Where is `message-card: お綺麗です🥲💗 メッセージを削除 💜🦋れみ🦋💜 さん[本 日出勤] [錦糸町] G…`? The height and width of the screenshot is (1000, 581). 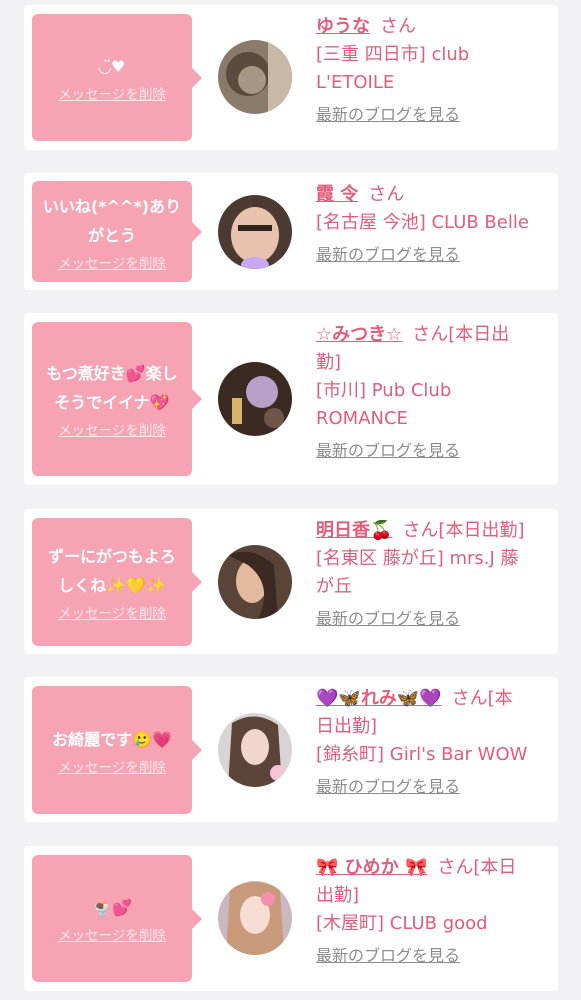
message-card: お綺麗です🥲💗 メッセージを削除 💜🦋れみ🦋💜 さん[本 日出勤] [錦糸町] G… is located at coordinates (291, 749).